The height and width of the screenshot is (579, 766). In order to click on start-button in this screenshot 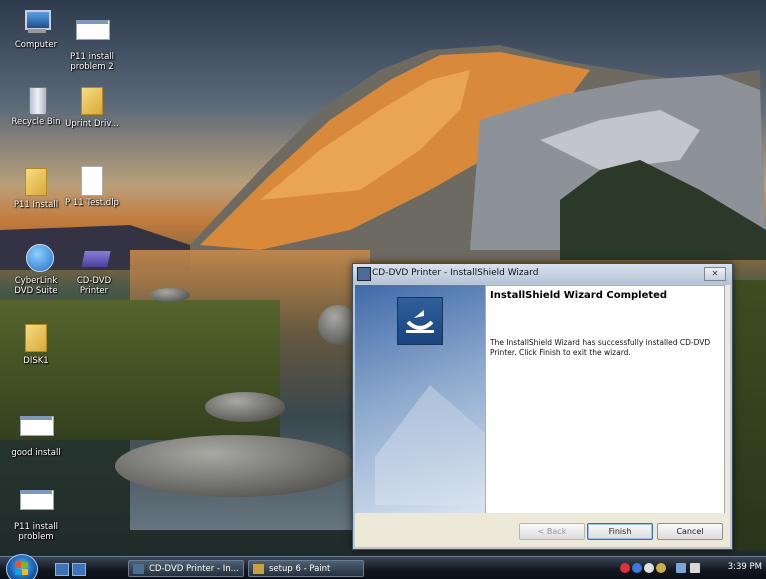, I will do `click(22, 566)`.